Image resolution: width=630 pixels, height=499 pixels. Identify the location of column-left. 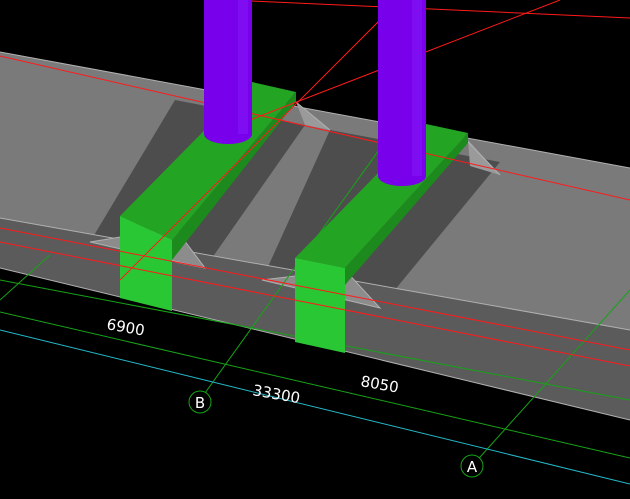
(228, 72).